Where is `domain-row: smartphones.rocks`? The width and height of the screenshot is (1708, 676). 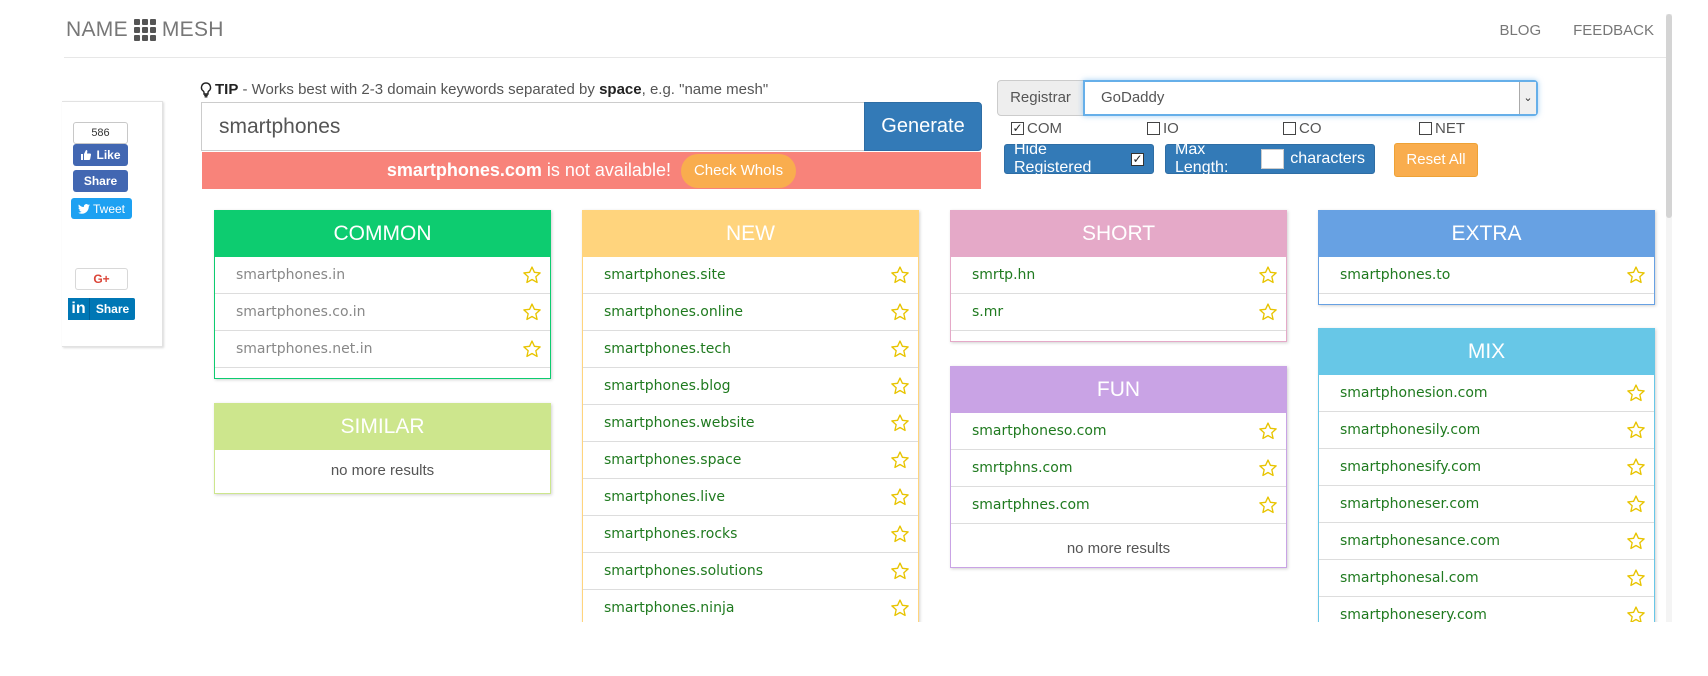
domain-row: smartphones.rocks is located at coordinates (750, 534).